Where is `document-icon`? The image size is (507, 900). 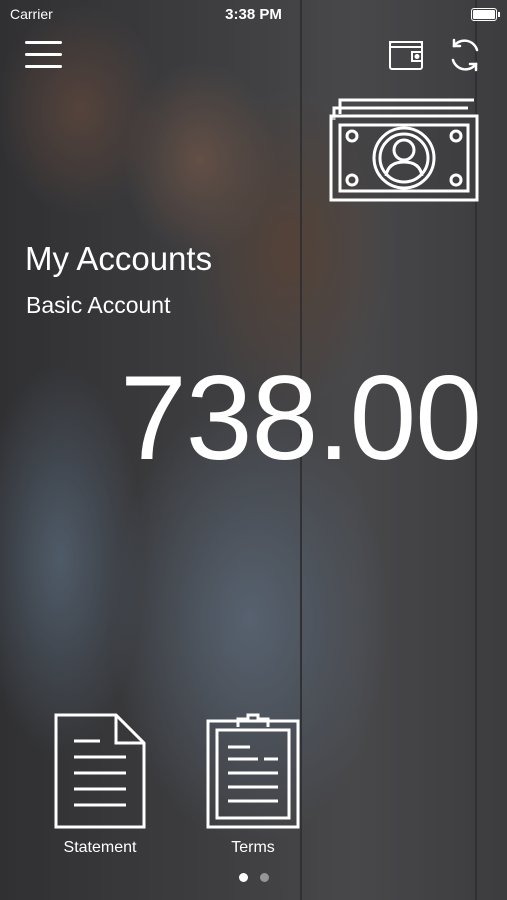 document-icon is located at coordinates (100, 771).